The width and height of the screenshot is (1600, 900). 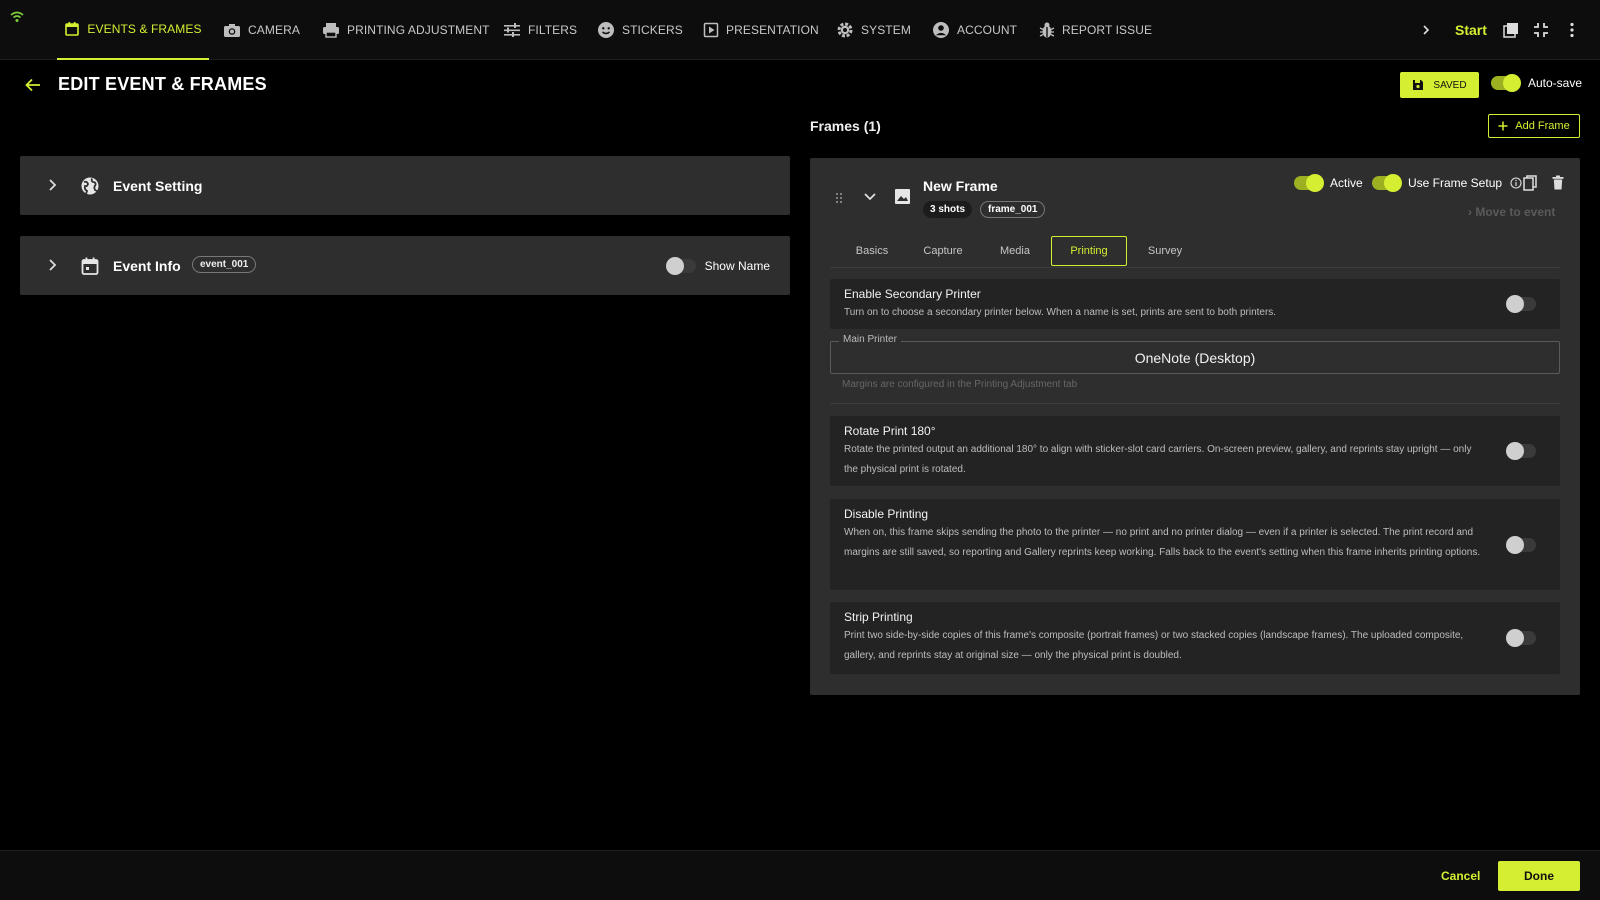 What do you see at coordinates (1418, 85) in the screenshot?
I see `save-icon` at bounding box center [1418, 85].